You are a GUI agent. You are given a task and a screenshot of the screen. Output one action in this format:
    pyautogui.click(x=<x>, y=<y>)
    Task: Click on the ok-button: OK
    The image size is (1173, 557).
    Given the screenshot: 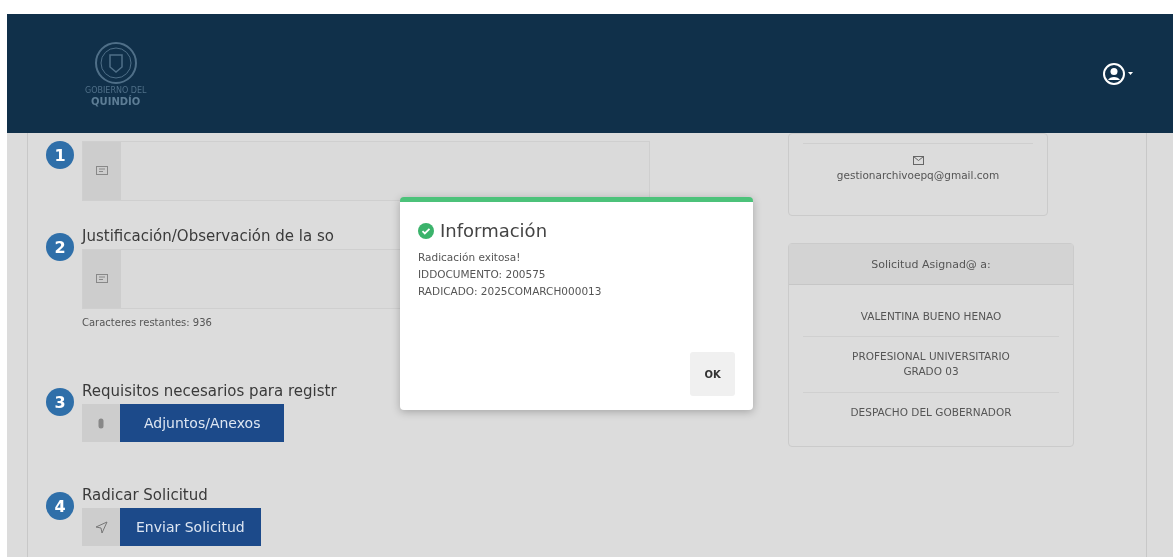 What is the action you would take?
    pyautogui.click(x=712, y=374)
    